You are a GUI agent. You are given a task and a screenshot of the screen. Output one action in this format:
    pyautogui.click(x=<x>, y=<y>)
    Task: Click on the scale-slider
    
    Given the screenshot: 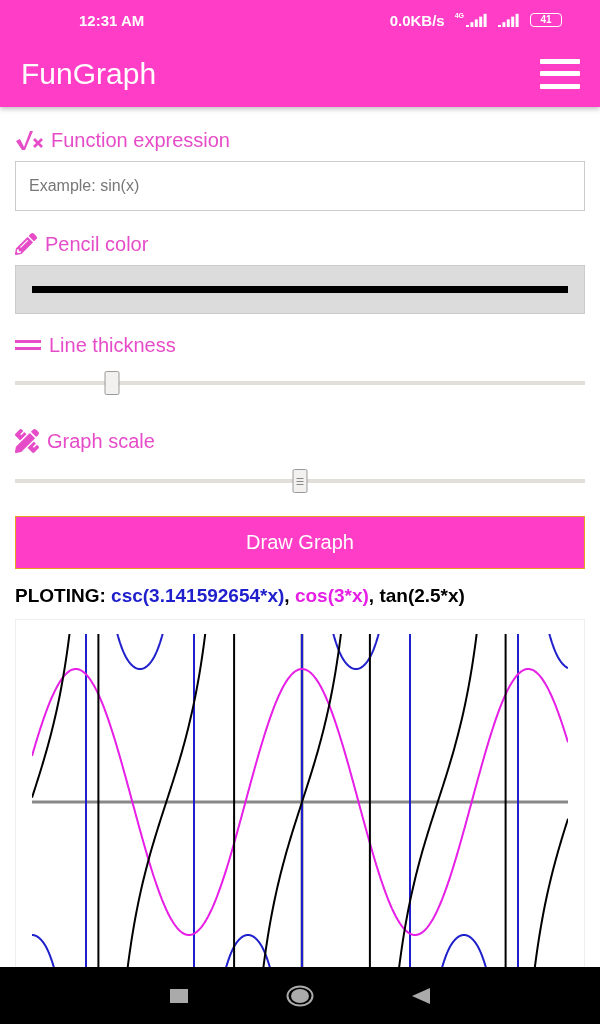 What is the action you would take?
    pyautogui.click(x=300, y=481)
    